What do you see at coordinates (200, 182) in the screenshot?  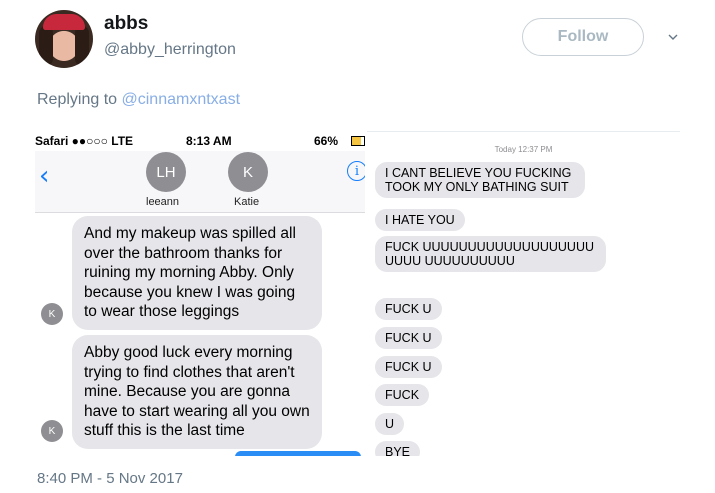 I see `conversation-header: ‹ LH leeann K Katie i` at bounding box center [200, 182].